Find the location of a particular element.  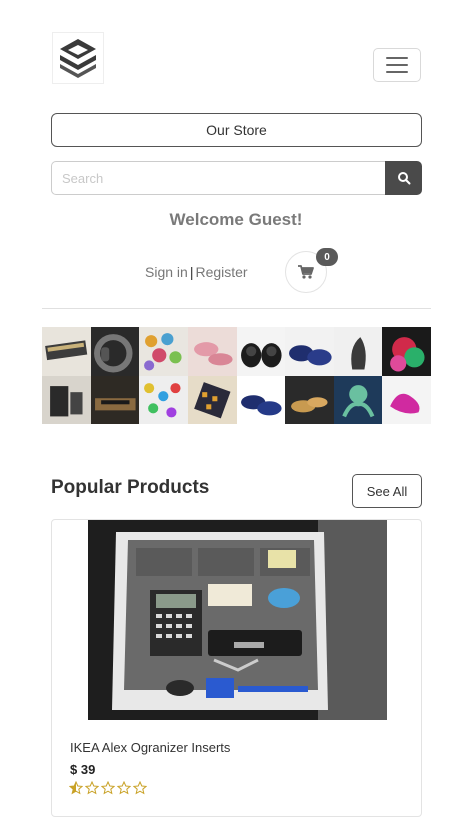

star-filled-icon is located at coordinates (76, 788).